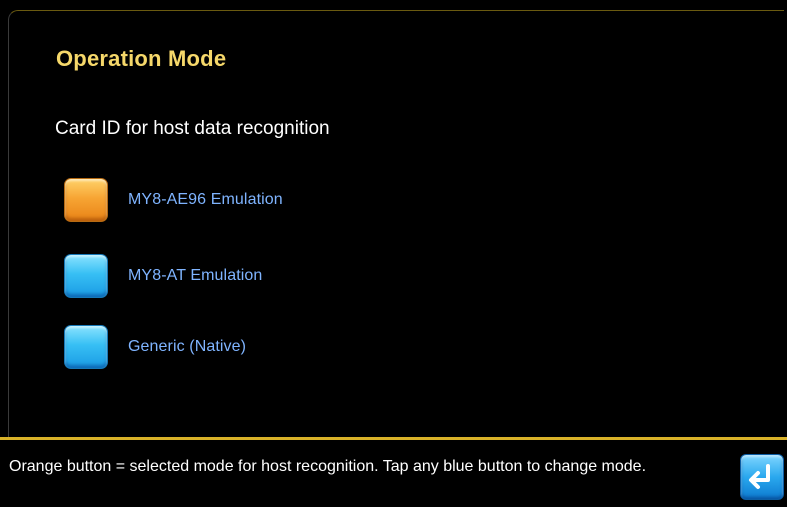  I want to click on panel-title: Operation Mode, so click(141, 58).